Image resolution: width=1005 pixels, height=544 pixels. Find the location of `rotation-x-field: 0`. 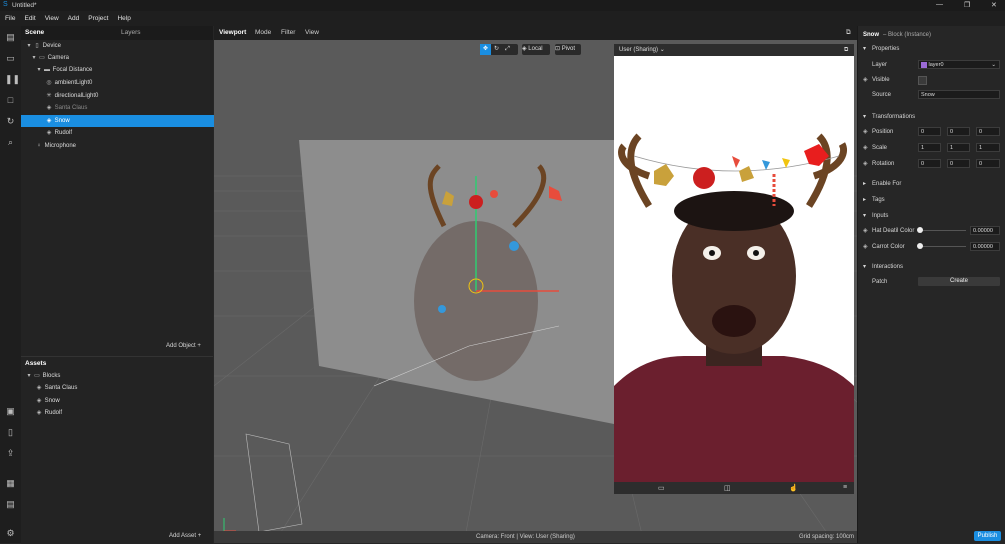

rotation-x-field: 0 is located at coordinates (929, 163).